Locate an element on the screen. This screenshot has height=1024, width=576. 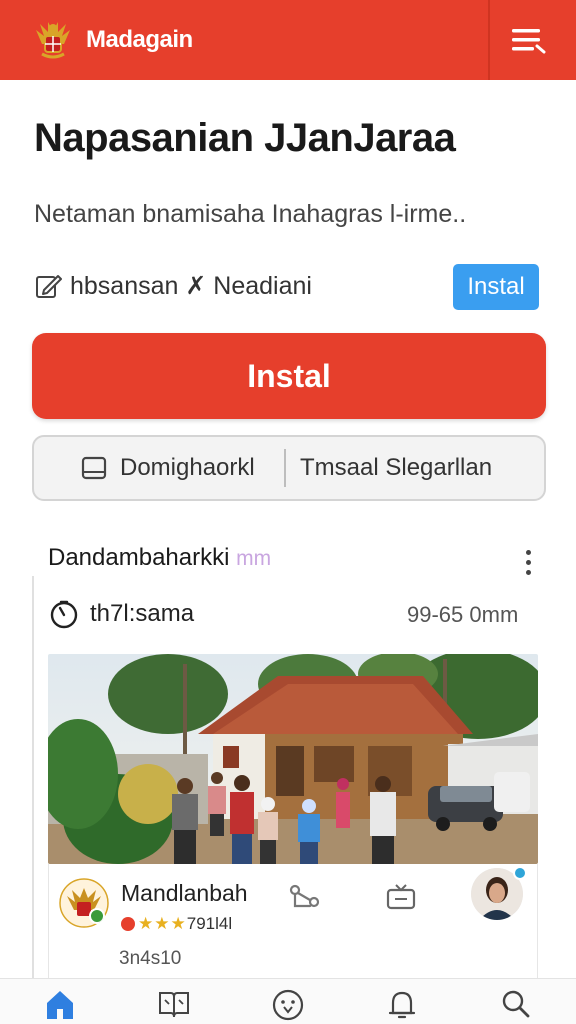
tv-icon is located at coordinates (401, 897).